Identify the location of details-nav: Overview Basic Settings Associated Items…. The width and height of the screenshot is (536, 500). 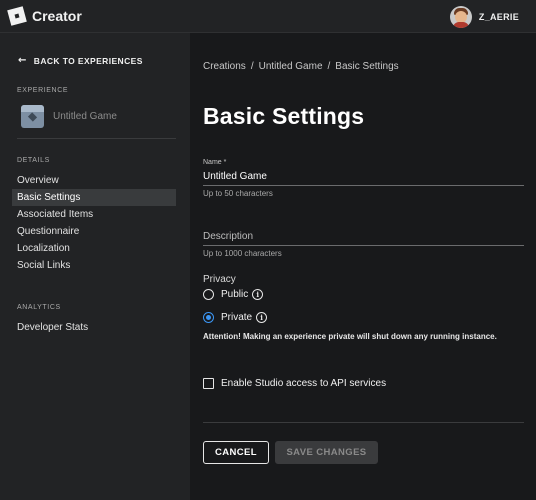
(94, 223).